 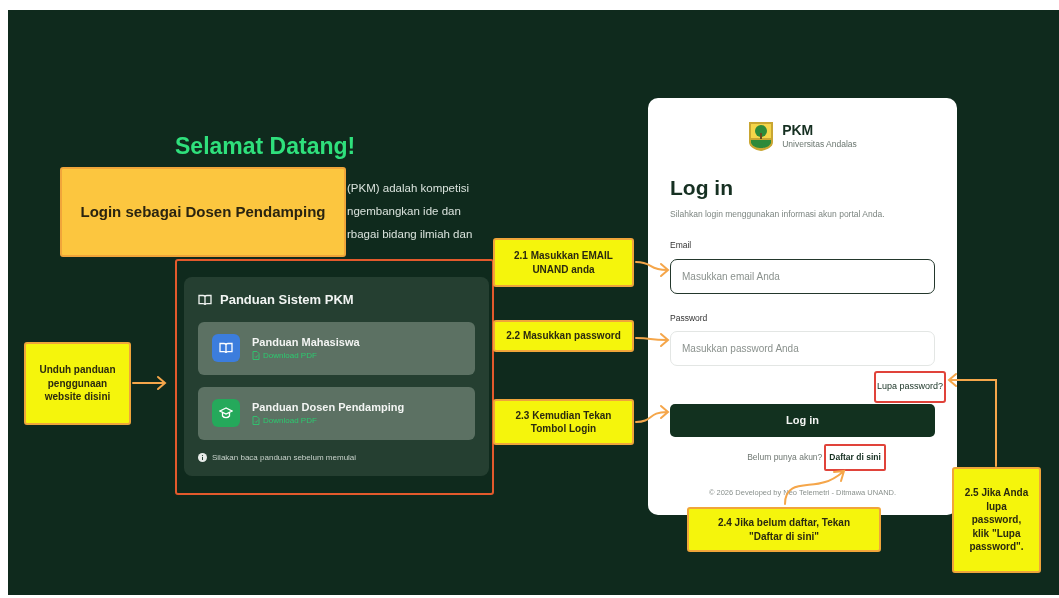 I want to click on intro-text: (PKM) adalah kompetisi, so click(x=408, y=188).